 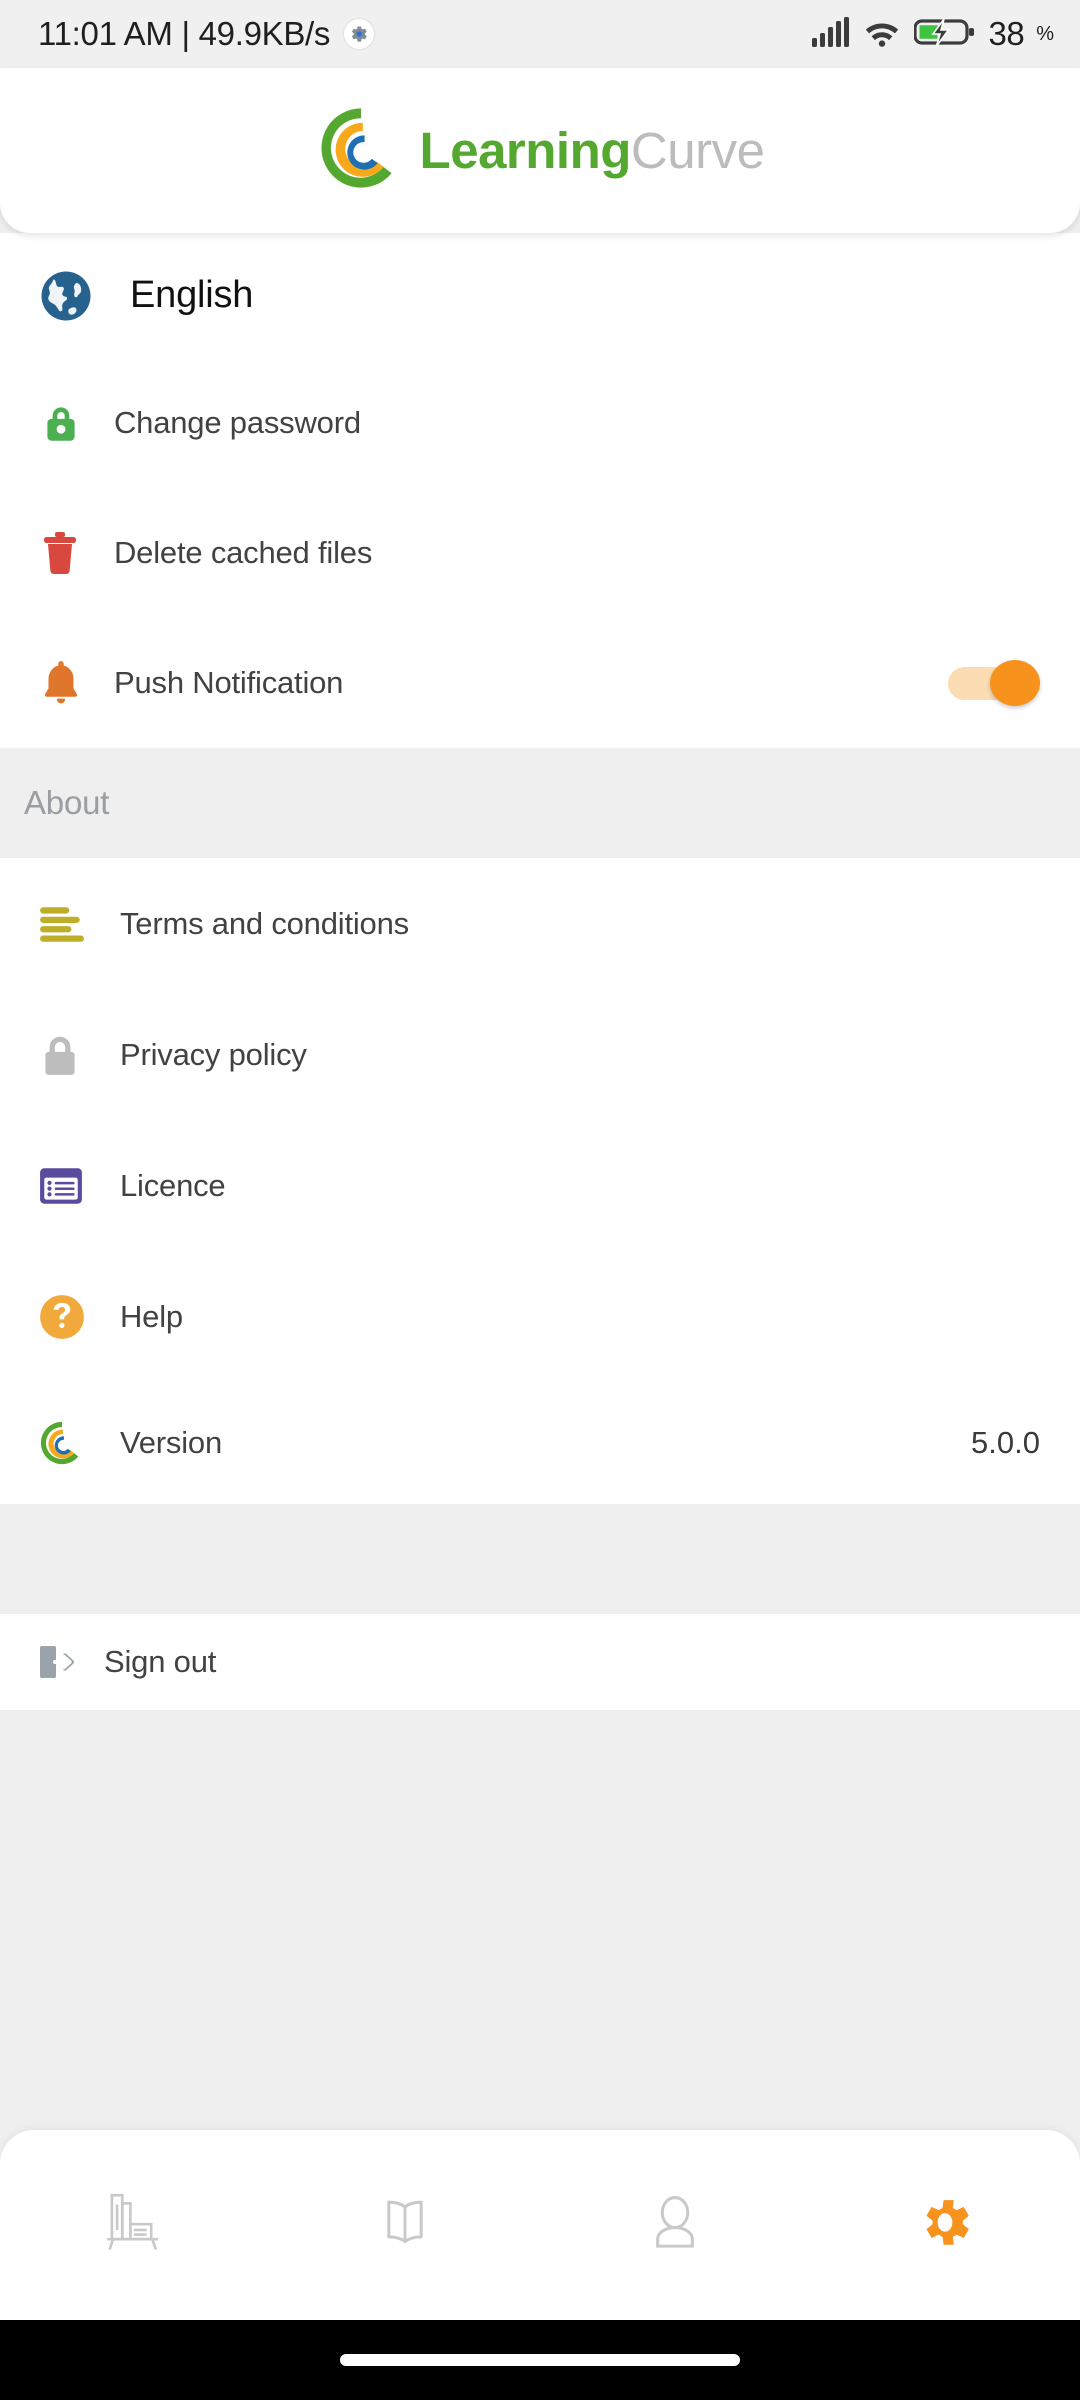 I want to click on sign-out-icon, so click(x=64, y=1662).